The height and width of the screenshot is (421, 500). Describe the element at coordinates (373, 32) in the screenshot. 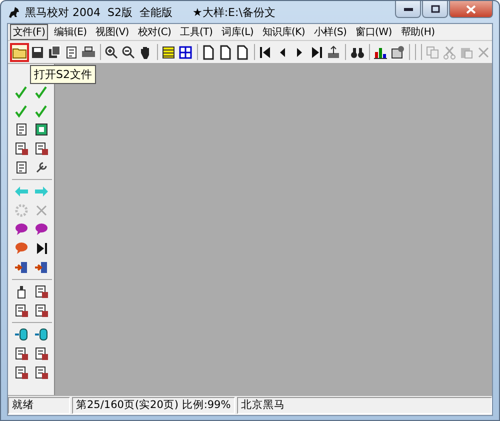

I see `menu-item: 窗口(W)` at that location.